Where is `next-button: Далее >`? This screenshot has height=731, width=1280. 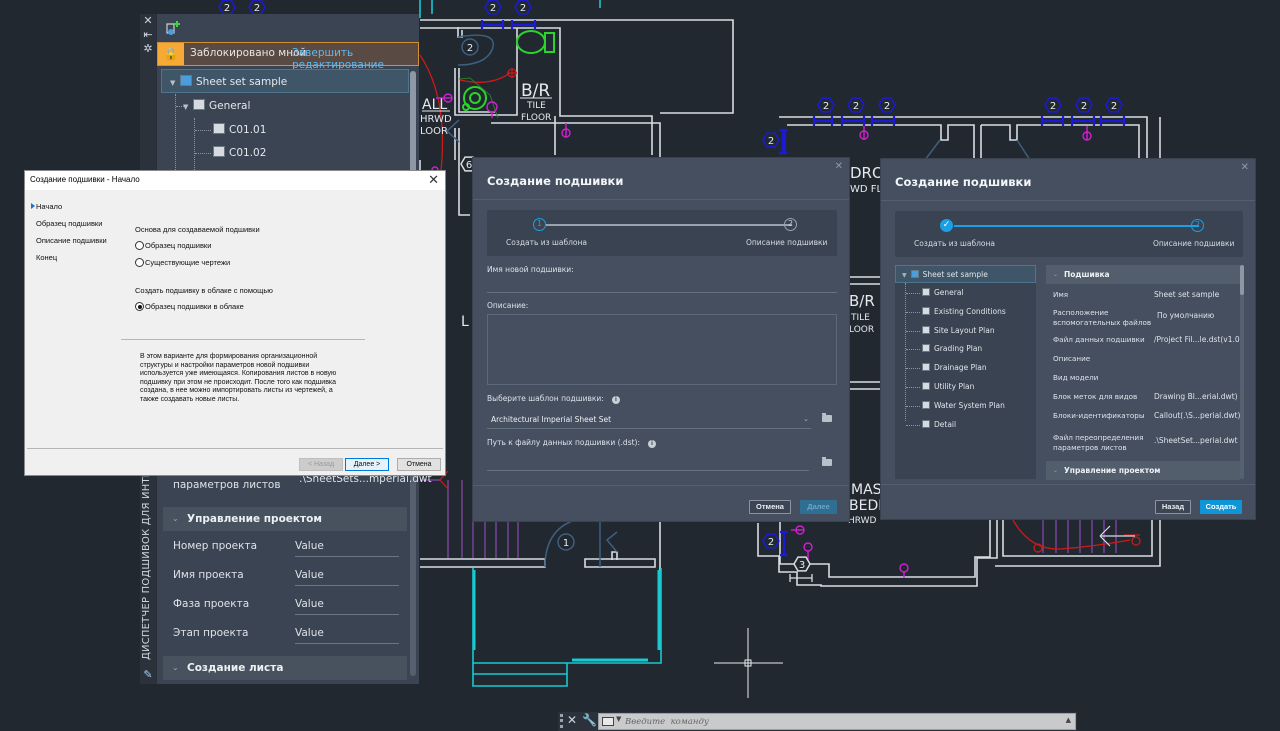
next-button: Далее > is located at coordinates (367, 464).